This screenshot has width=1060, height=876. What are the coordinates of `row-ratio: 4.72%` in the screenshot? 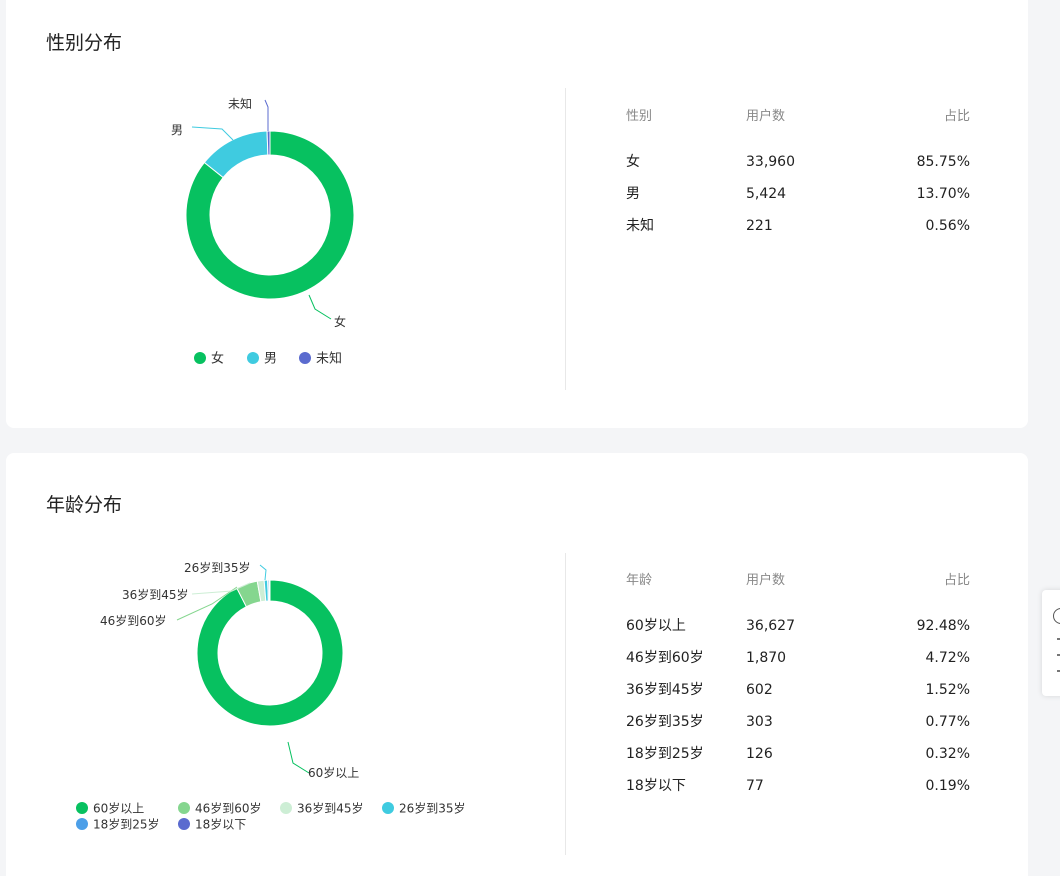 It's located at (947, 658).